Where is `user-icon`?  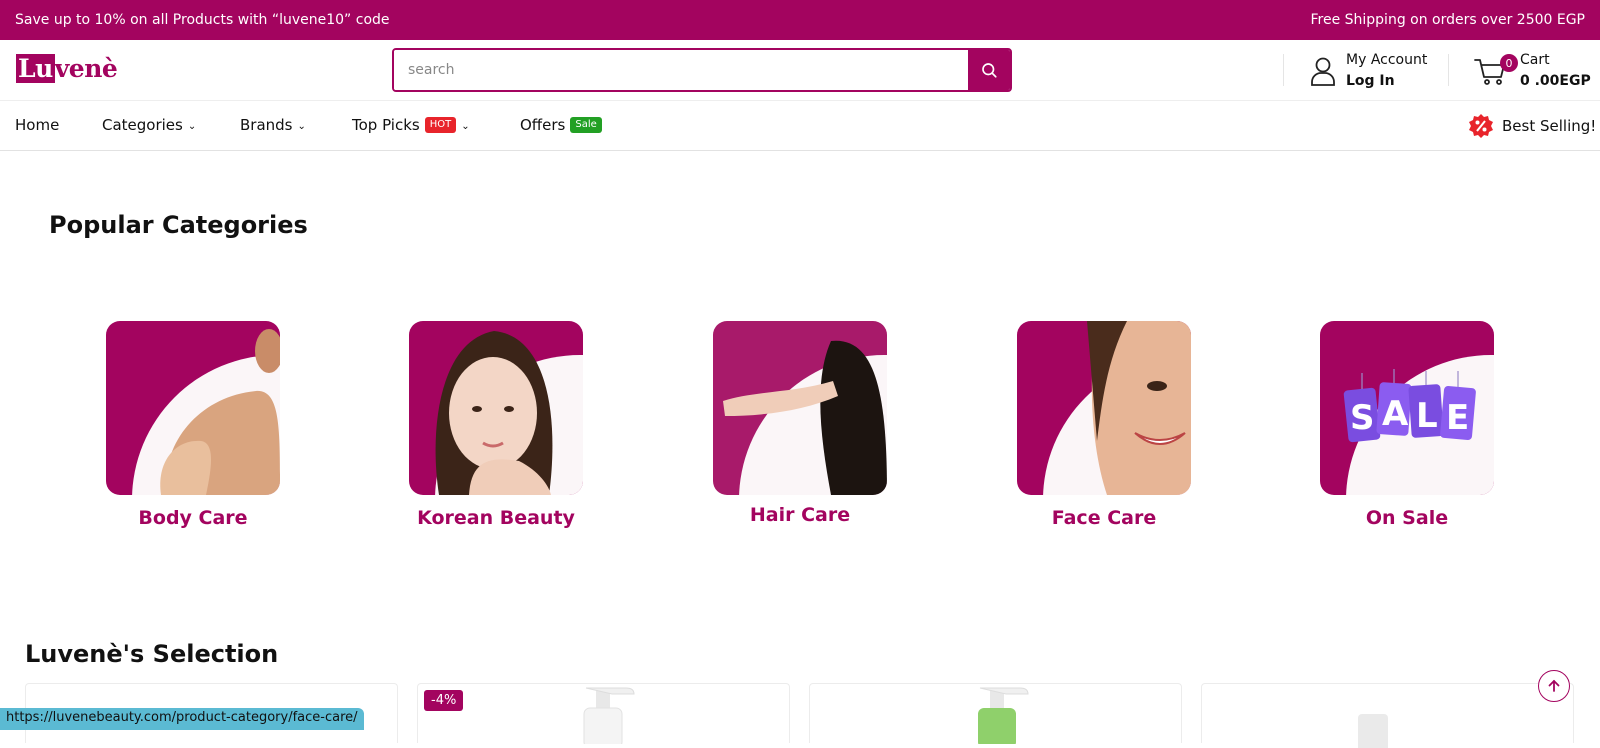
user-icon is located at coordinates (1323, 71).